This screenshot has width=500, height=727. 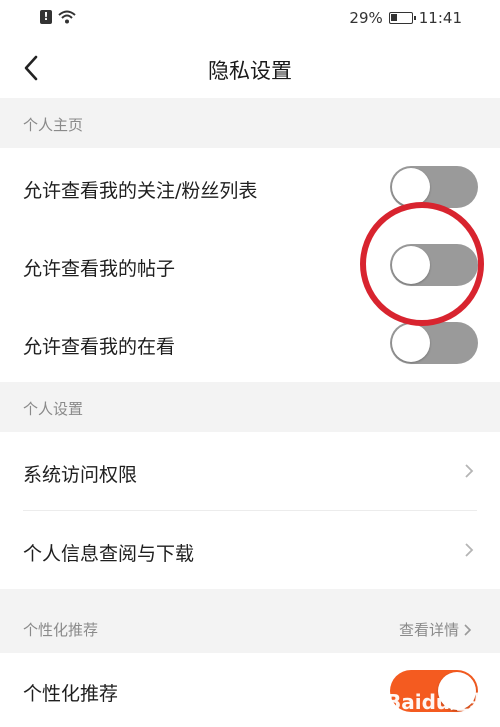 I want to click on setting-label: 个性化推荐, so click(x=71, y=694).